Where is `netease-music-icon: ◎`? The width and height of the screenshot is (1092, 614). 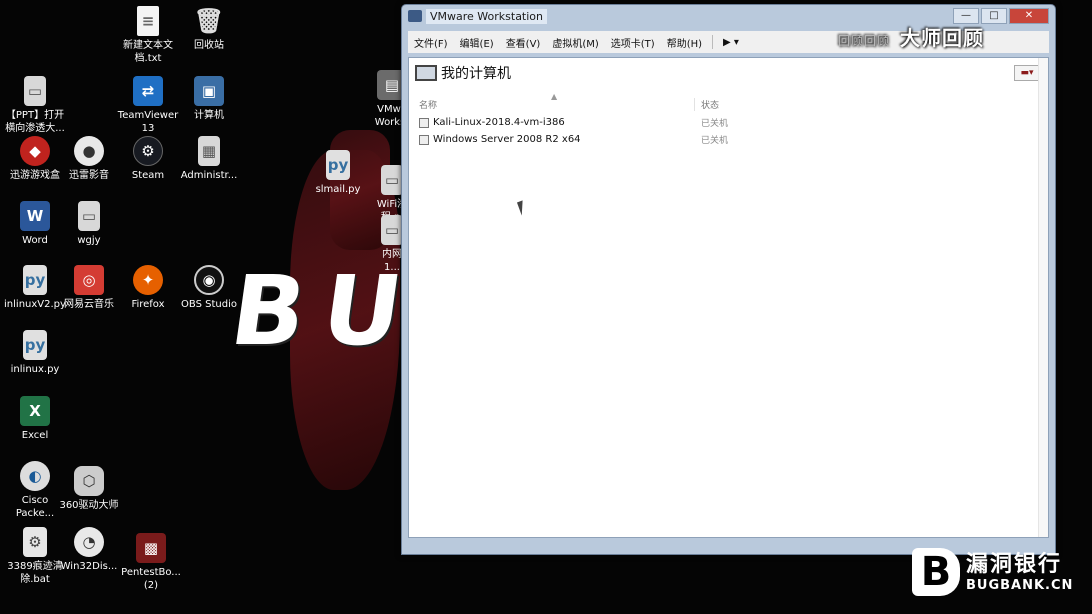 netease-music-icon: ◎ is located at coordinates (89, 280).